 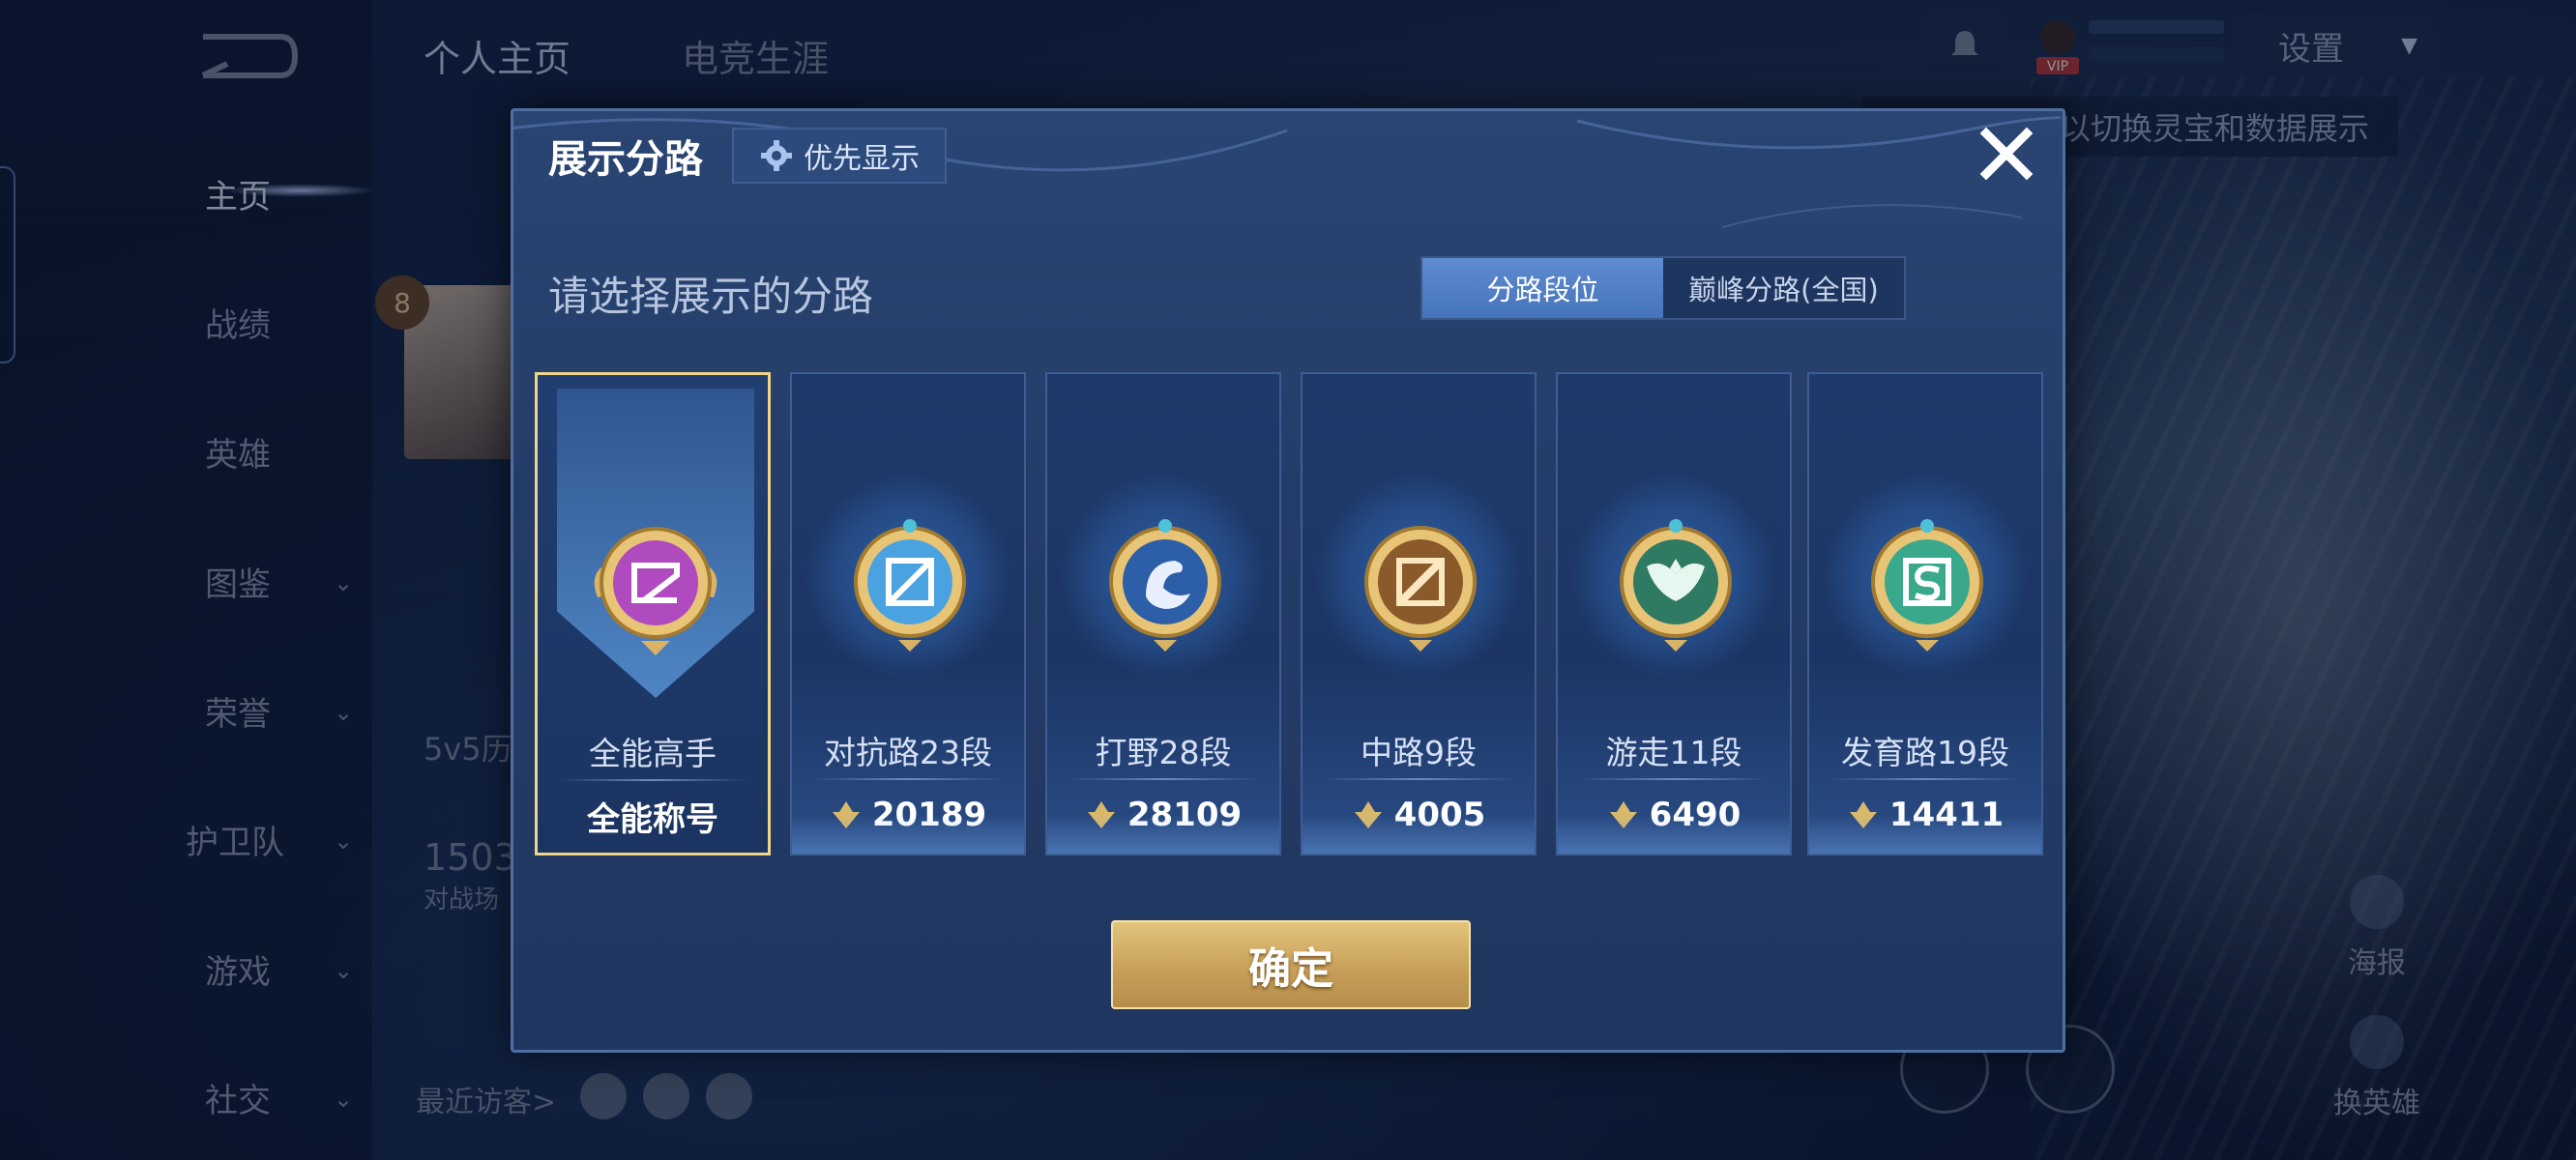 What do you see at coordinates (1783, 288) in the screenshot?
I see `tab-peak-lane: 巅峰分路(全国)` at bounding box center [1783, 288].